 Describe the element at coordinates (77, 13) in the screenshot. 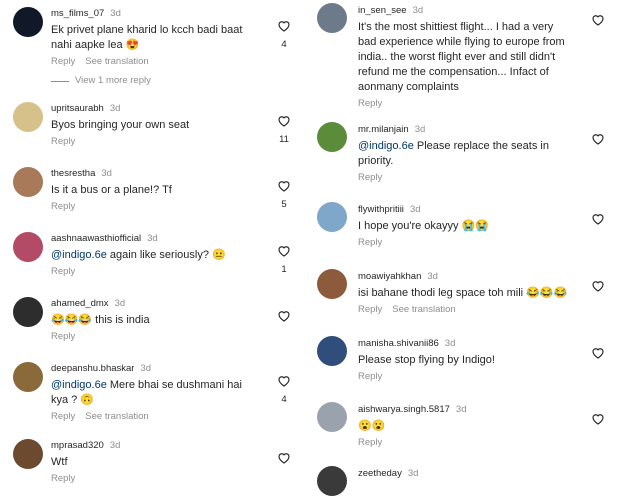

I see `username-text: ms_films_07` at that location.